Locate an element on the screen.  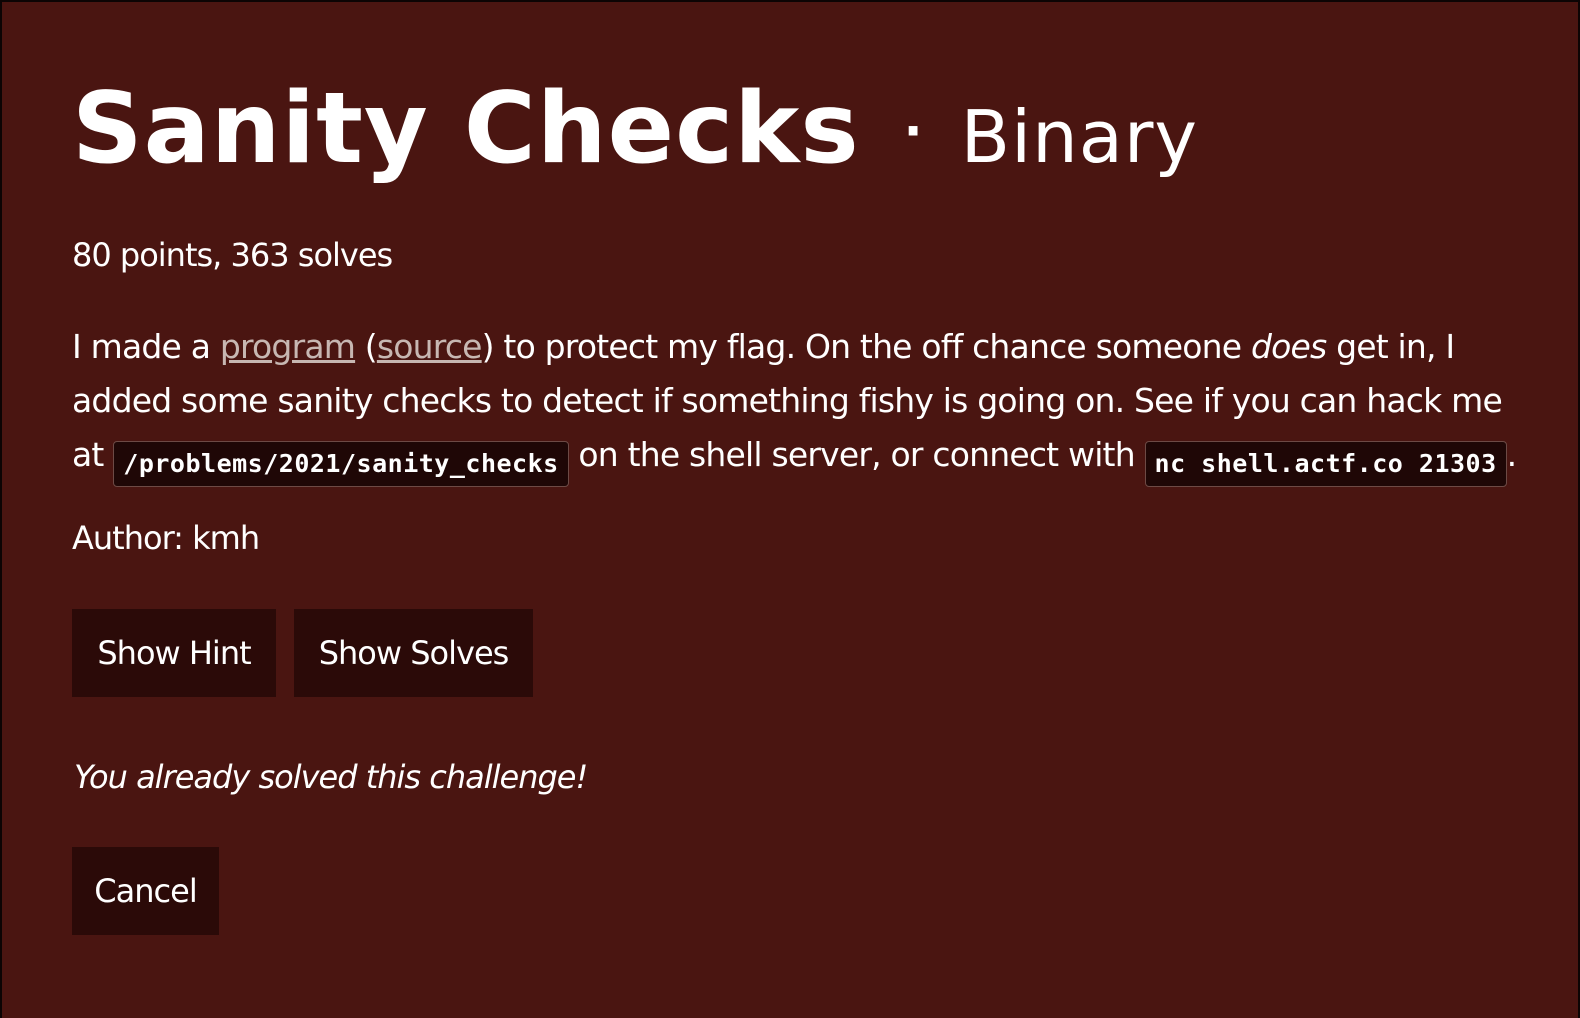
challenge-header: Sanity Checks · Binary is located at coordinates (635, 129).